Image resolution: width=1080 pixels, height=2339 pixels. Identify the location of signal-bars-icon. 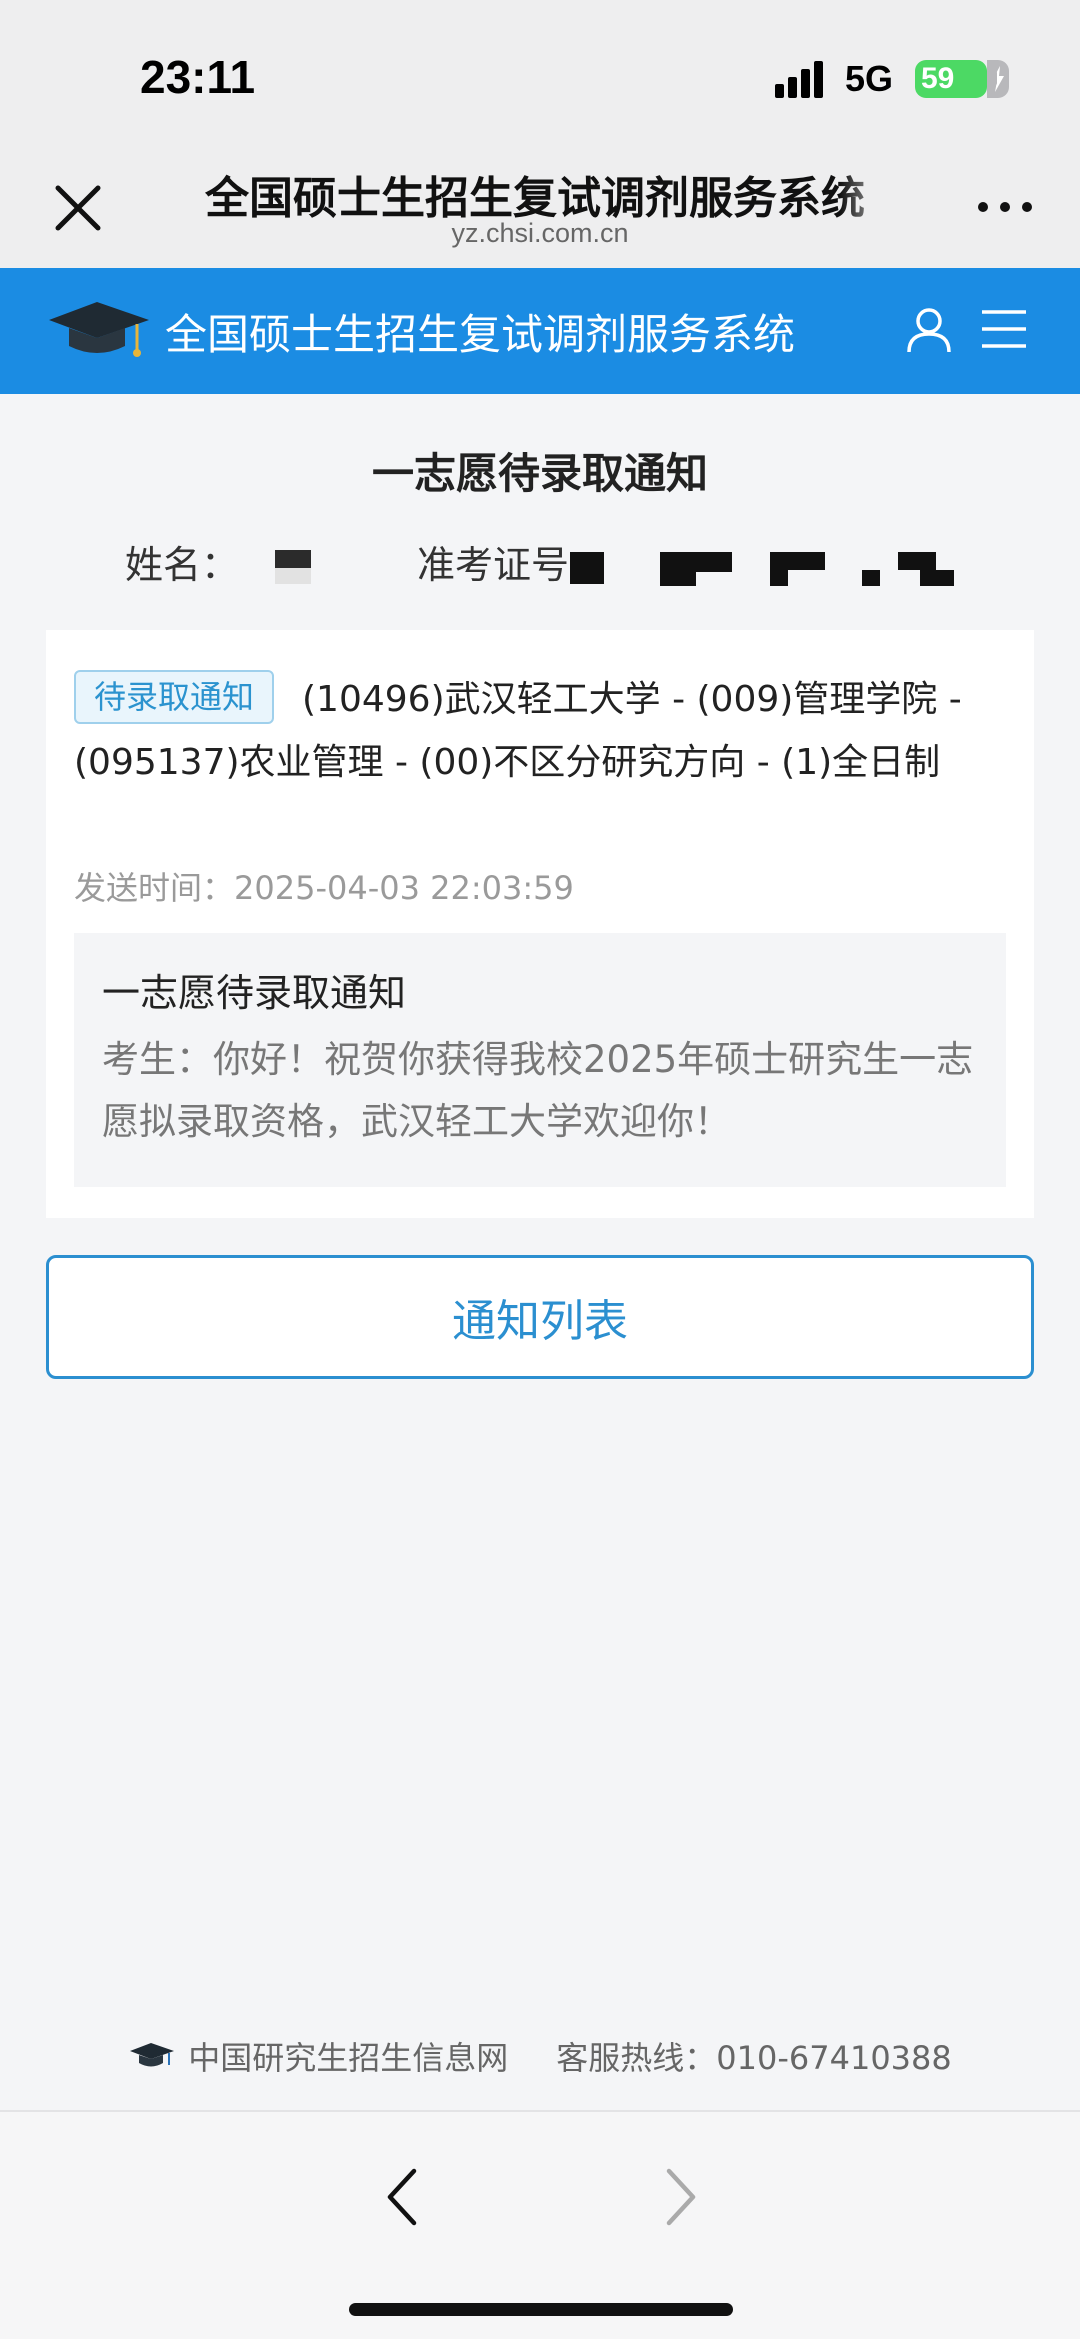
(799, 79).